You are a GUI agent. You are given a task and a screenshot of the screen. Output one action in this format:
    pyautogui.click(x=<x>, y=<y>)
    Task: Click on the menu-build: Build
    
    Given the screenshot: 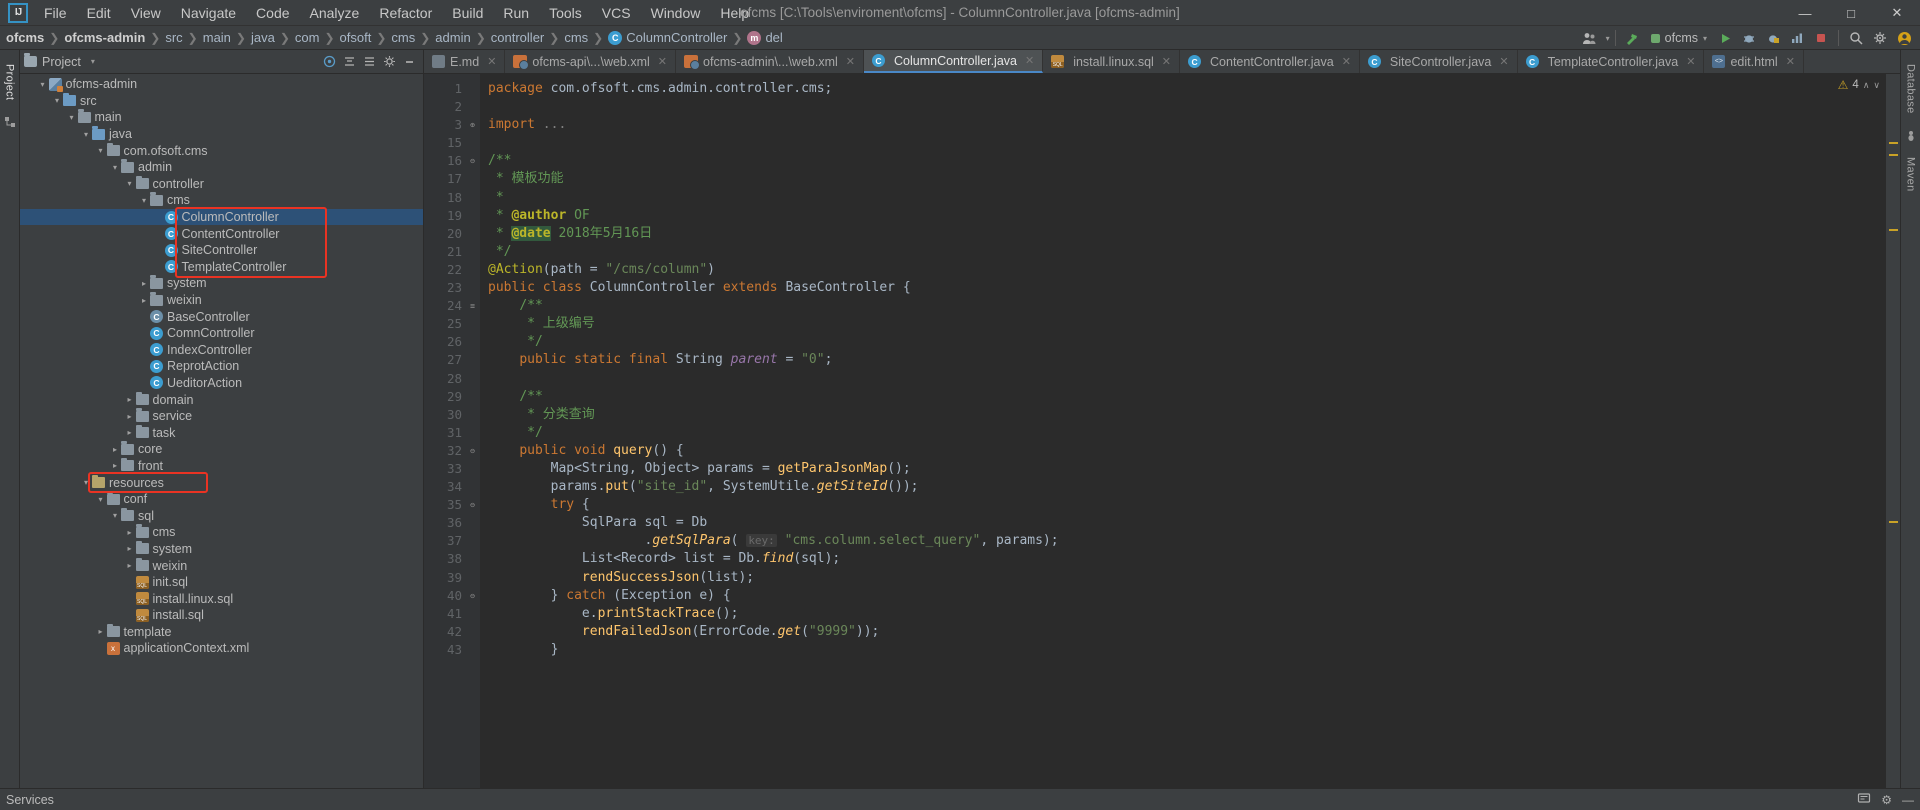 What is the action you would take?
    pyautogui.click(x=467, y=13)
    